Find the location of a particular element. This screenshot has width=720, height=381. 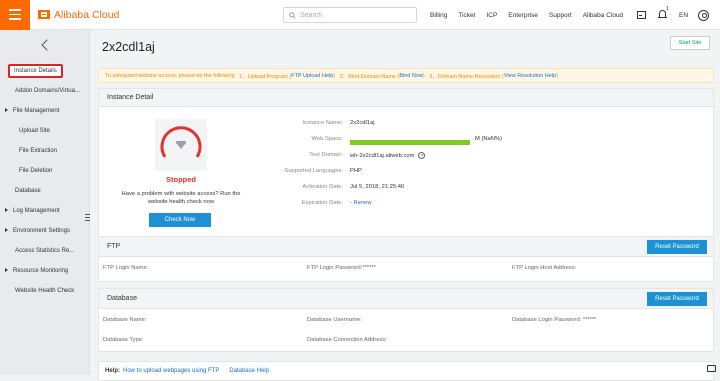

help-question-icon: ? is located at coordinates (422, 155).